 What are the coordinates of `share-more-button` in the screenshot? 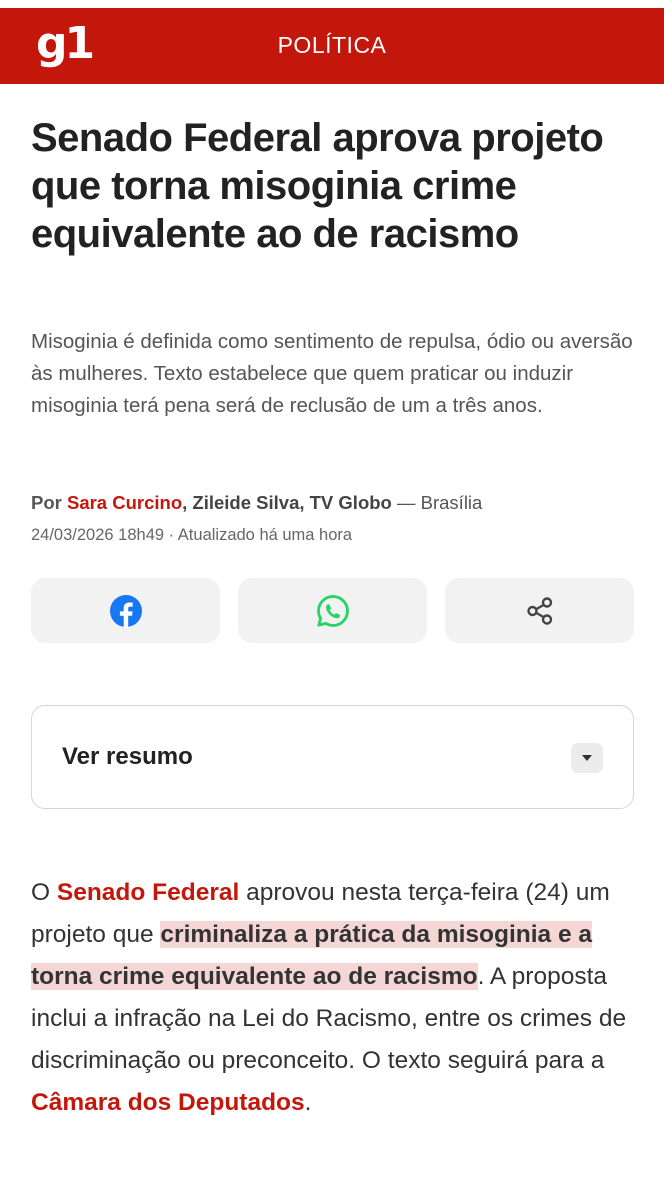 It's located at (539, 610).